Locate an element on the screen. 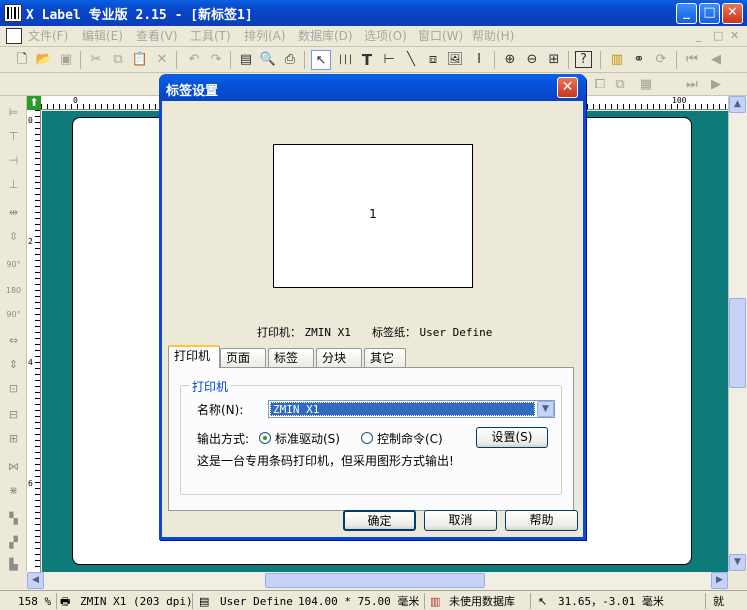 The height and width of the screenshot is (610, 747). ungroup-icon: ⧉ is located at coordinates (620, 85).